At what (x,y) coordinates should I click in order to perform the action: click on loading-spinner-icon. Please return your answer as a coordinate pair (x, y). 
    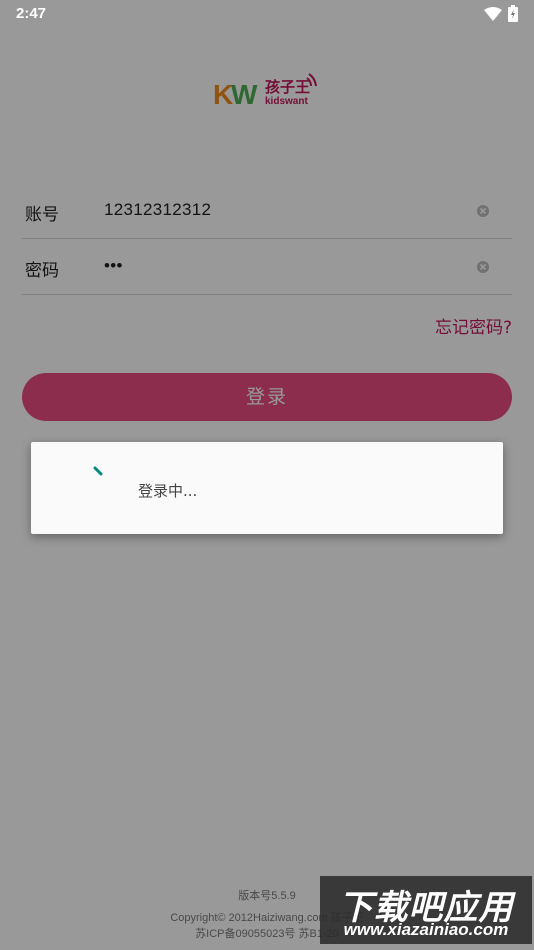
    Looking at the image, I should click on (99, 478).